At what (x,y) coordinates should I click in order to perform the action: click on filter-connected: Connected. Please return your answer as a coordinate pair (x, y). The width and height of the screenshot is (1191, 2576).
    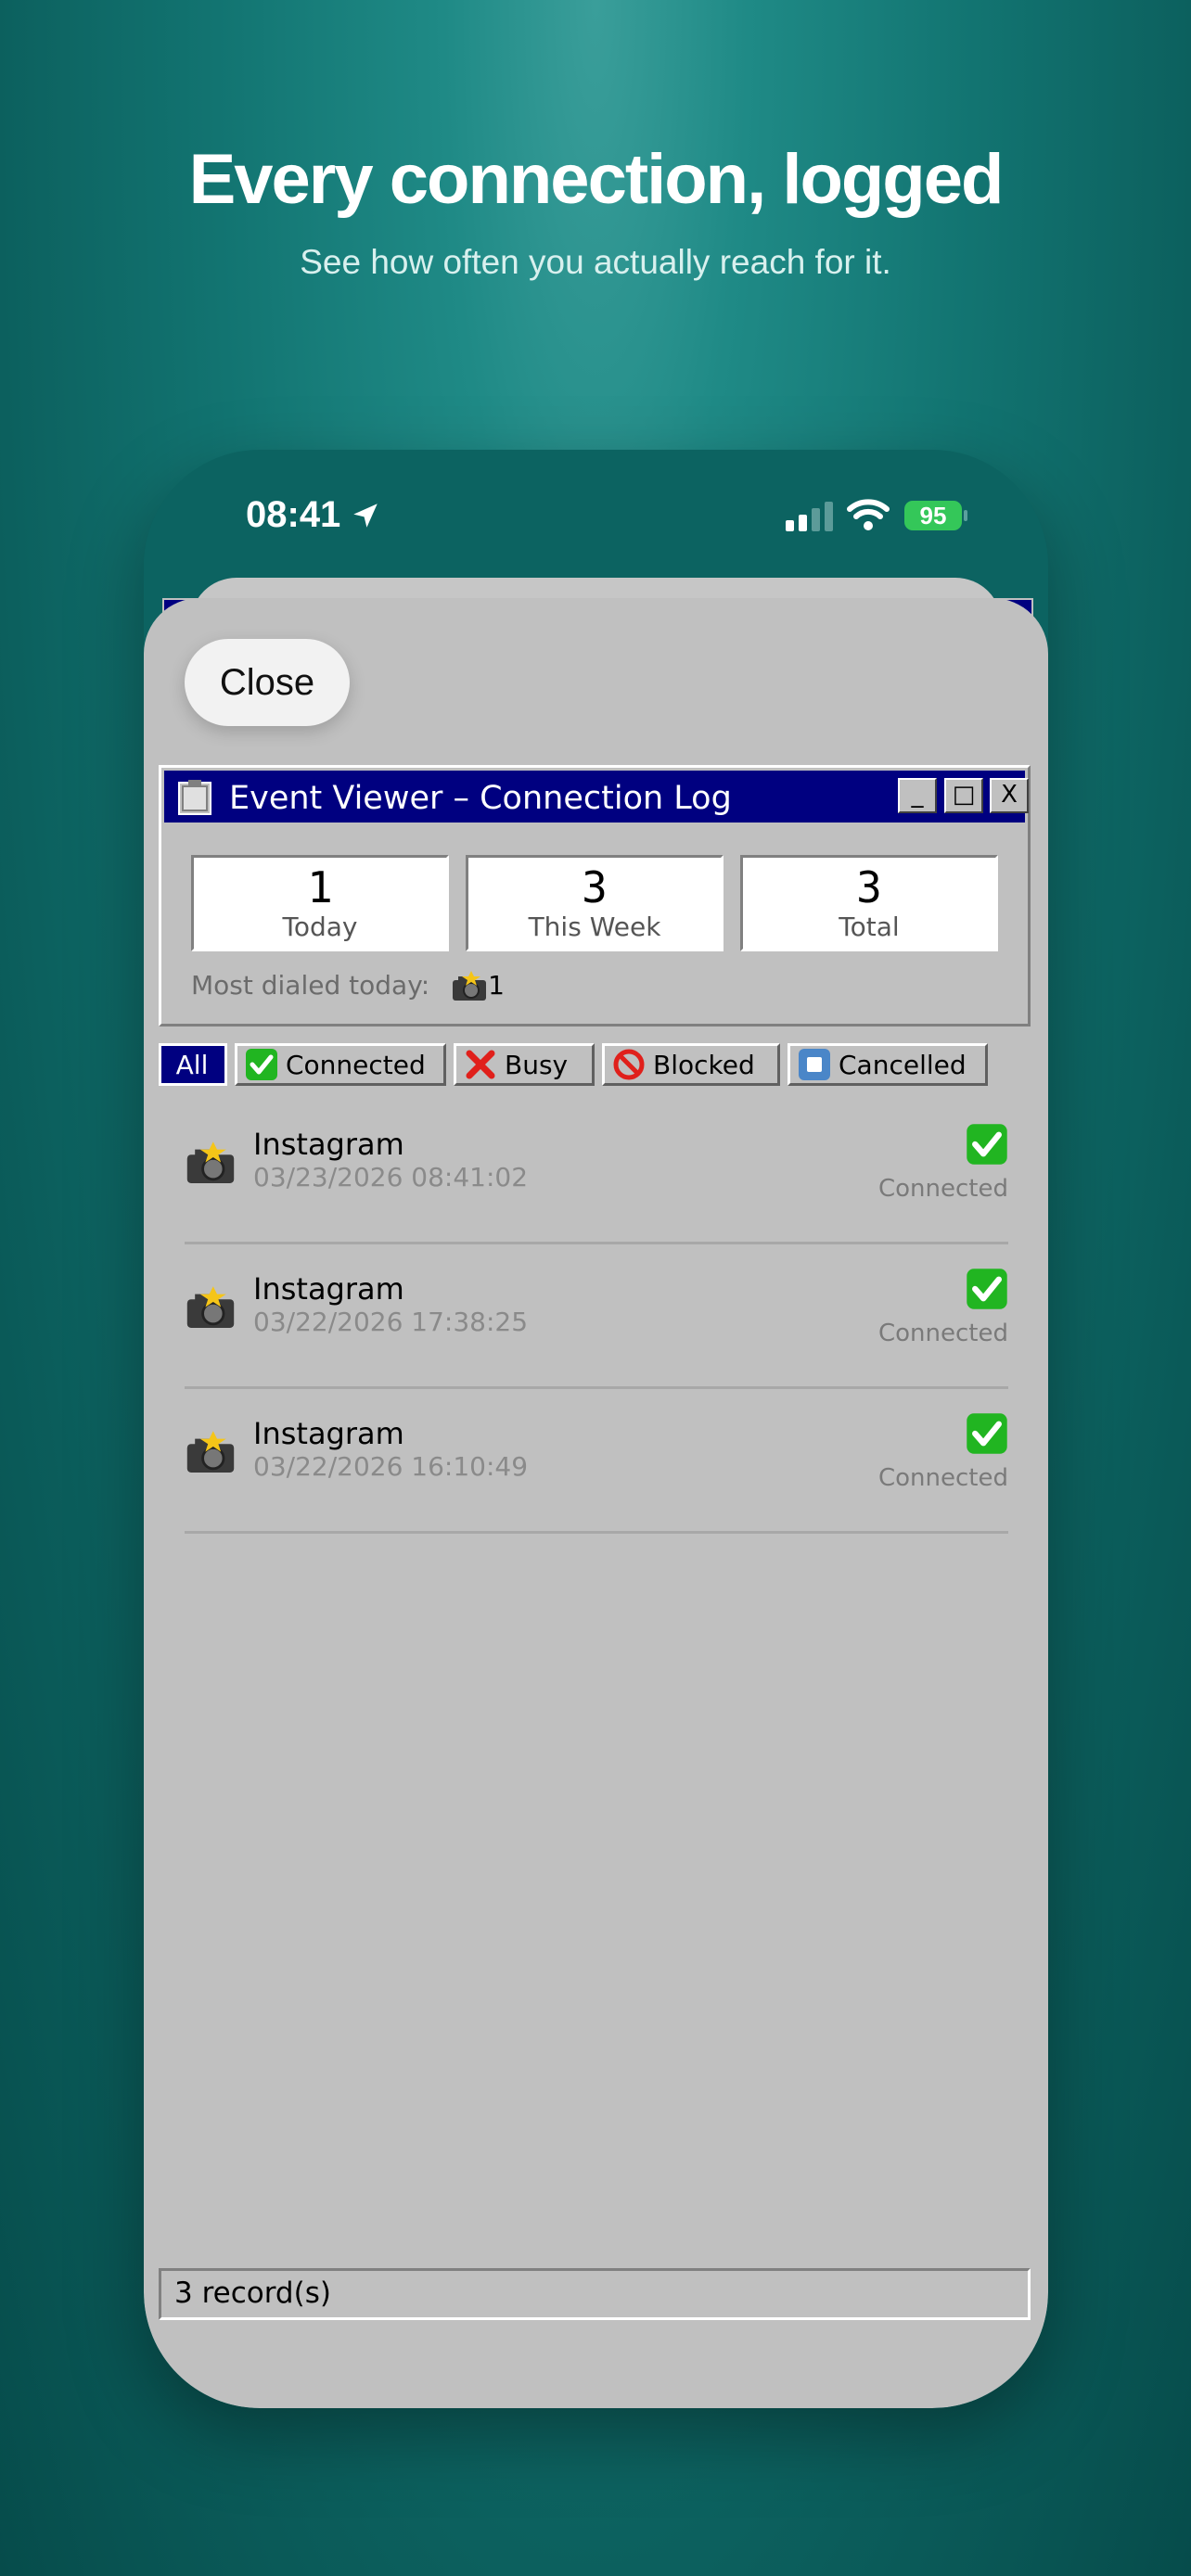
    Looking at the image, I should click on (340, 1064).